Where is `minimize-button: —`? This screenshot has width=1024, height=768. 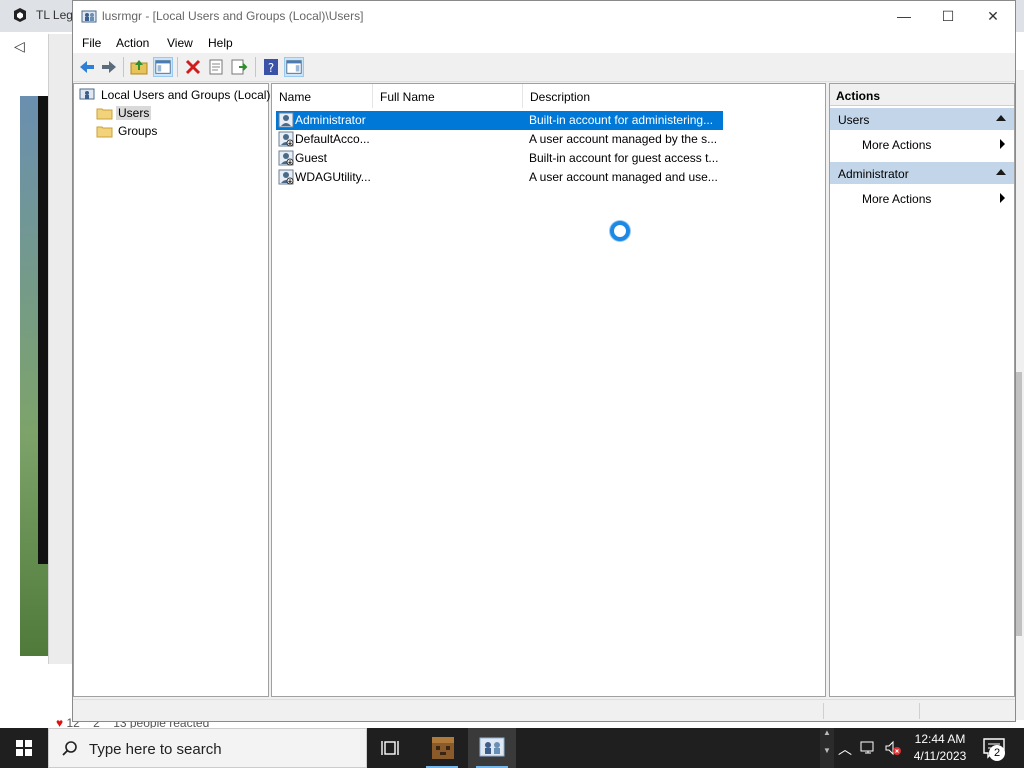 minimize-button: — is located at coordinates (904, 16).